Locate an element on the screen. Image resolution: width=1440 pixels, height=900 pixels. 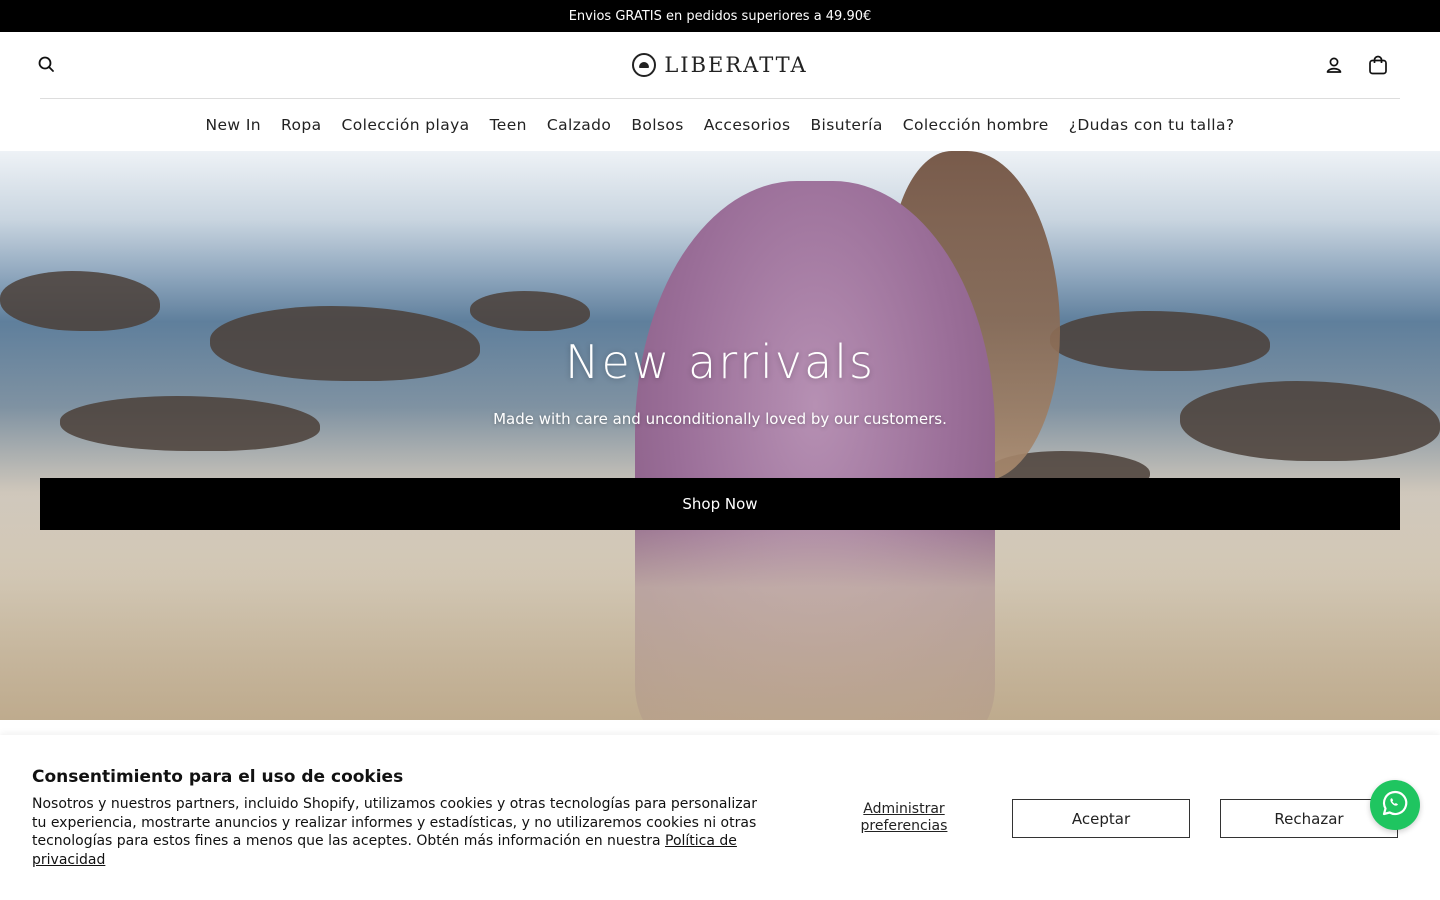
user-icon is located at coordinates (1334, 65).